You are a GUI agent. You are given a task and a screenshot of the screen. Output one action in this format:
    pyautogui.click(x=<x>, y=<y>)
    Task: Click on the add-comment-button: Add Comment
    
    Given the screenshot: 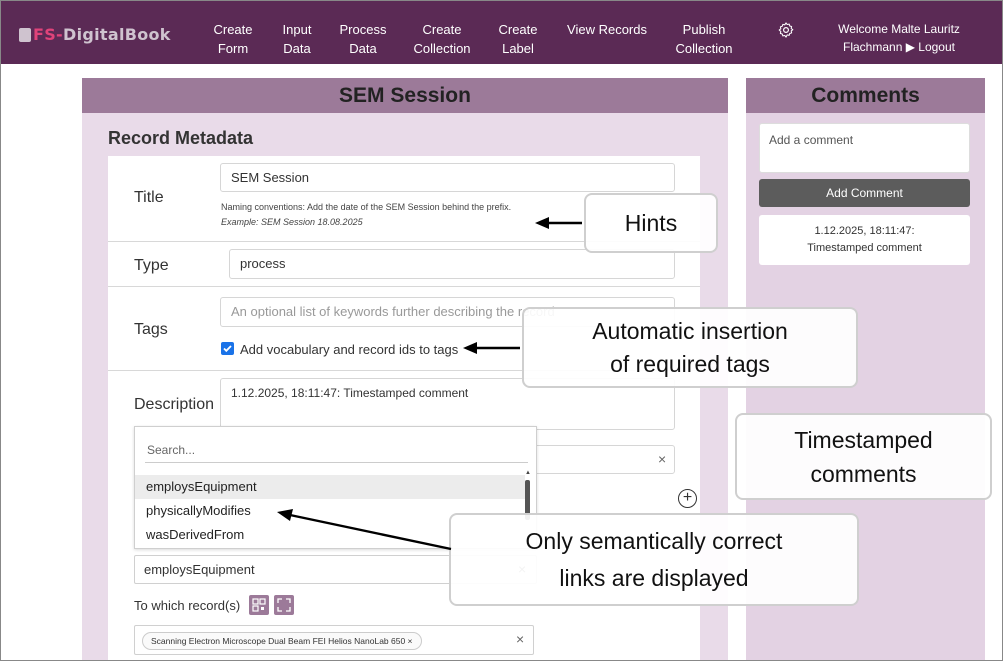 What is the action you would take?
    pyautogui.click(x=864, y=193)
    